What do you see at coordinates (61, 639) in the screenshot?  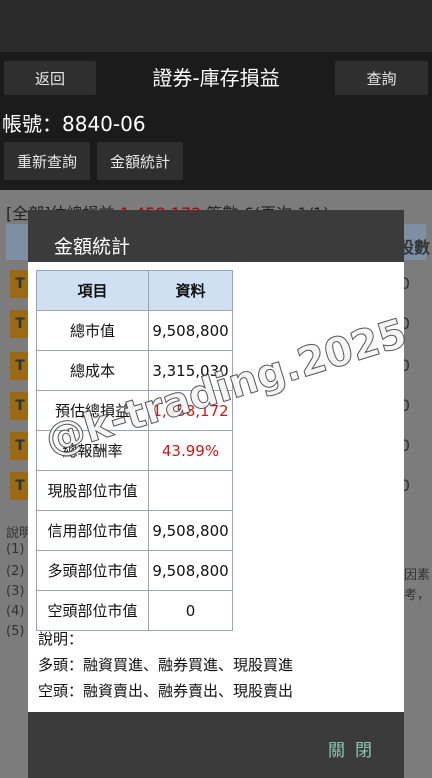 I see `notes-heading: 說明：` at bounding box center [61, 639].